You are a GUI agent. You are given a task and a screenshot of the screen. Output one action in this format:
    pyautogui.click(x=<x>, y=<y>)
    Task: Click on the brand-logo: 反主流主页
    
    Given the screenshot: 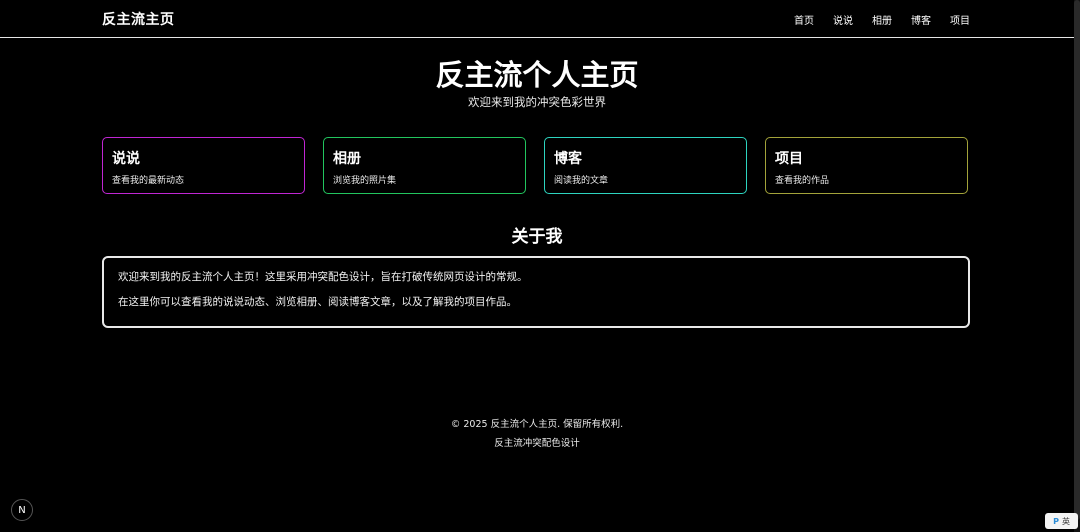 What is the action you would take?
    pyautogui.click(x=138, y=19)
    